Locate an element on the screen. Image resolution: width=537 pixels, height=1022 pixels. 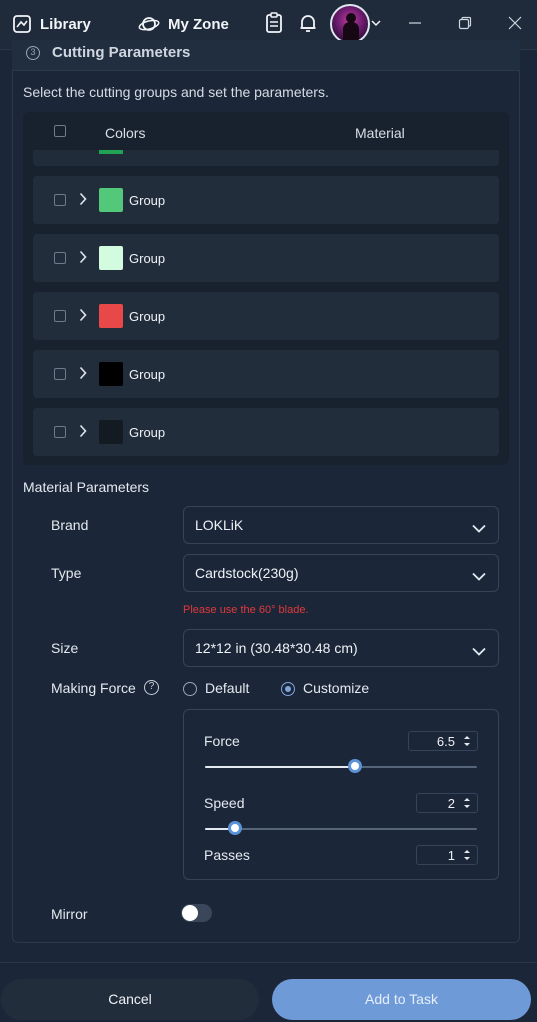
help-icon: ? is located at coordinates (151, 687).